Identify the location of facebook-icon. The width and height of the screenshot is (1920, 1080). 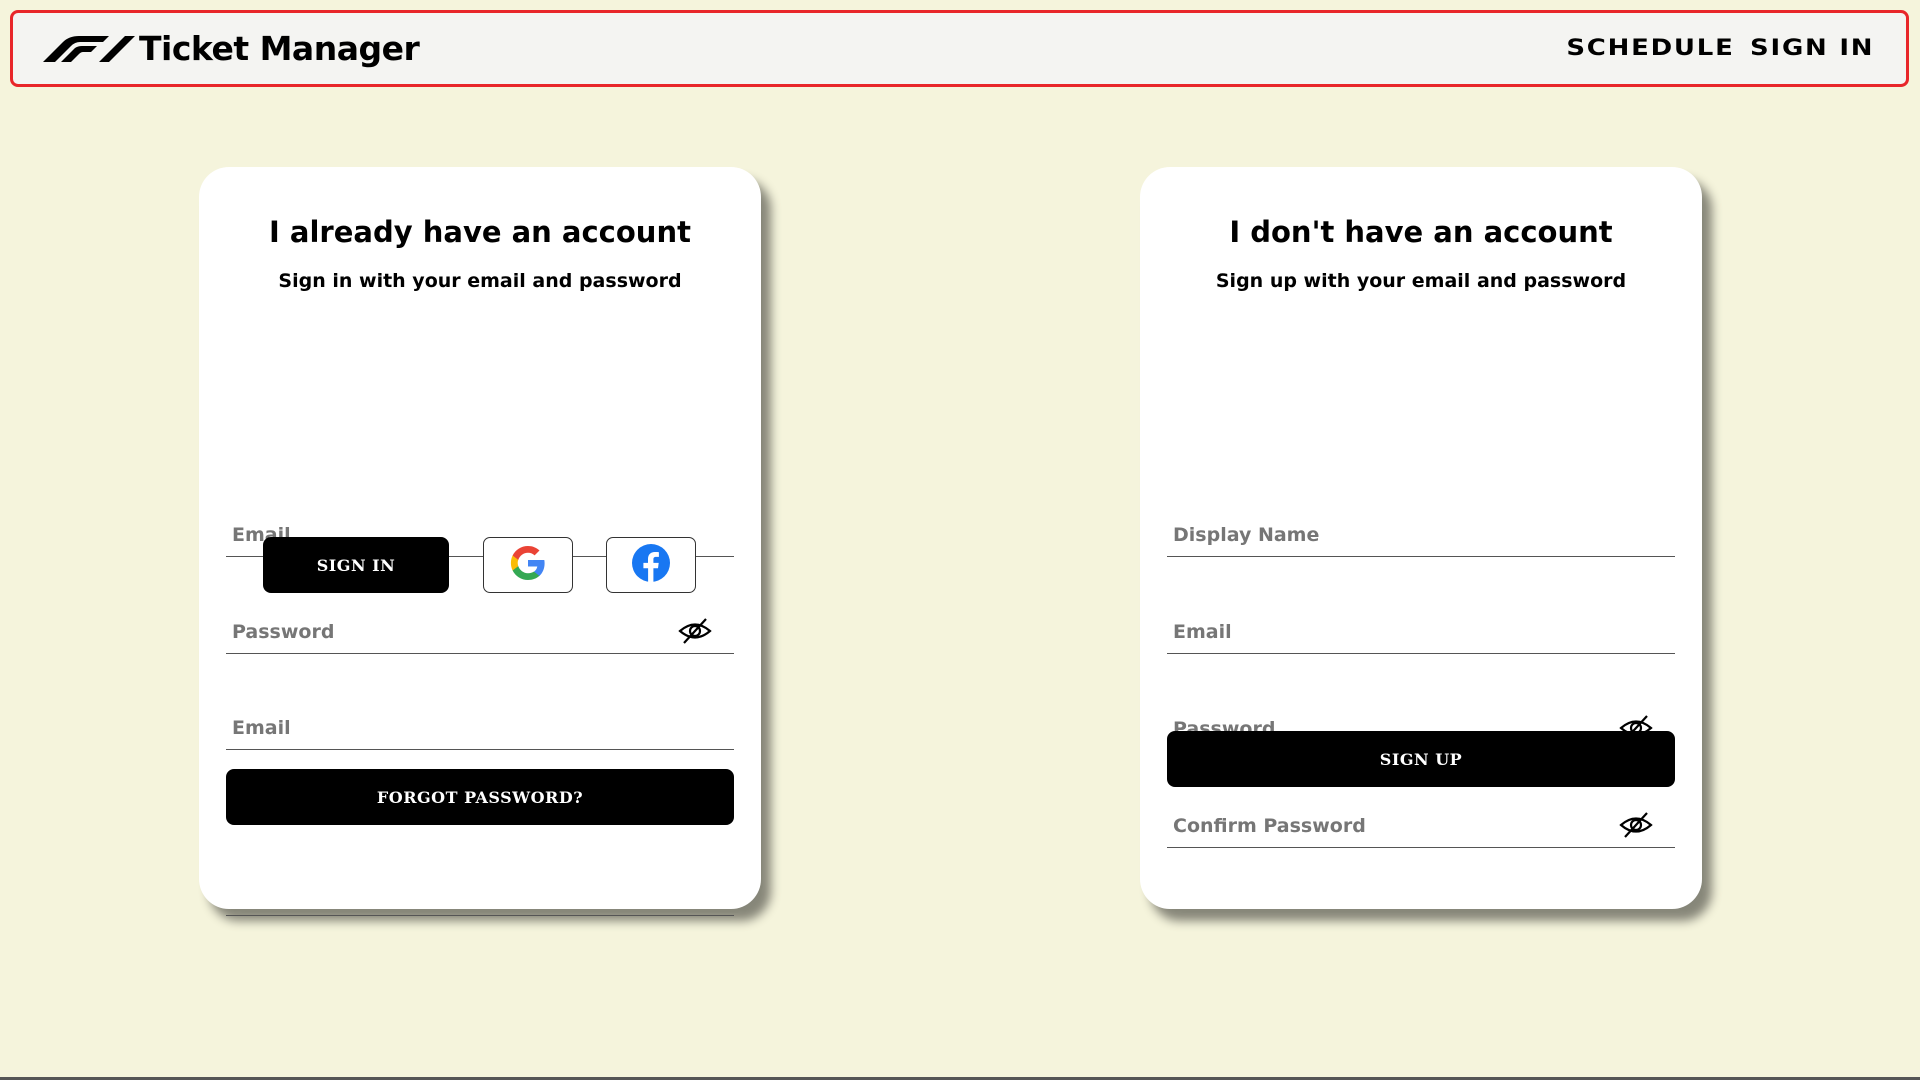
(651, 565).